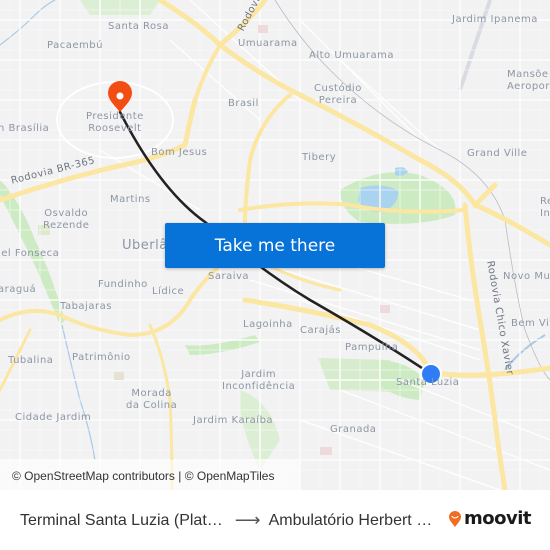  What do you see at coordinates (233, 420) in the screenshot?
I see `label-jardim-karaiba: Jardim Karaíba` at bounding box center [233, 420].